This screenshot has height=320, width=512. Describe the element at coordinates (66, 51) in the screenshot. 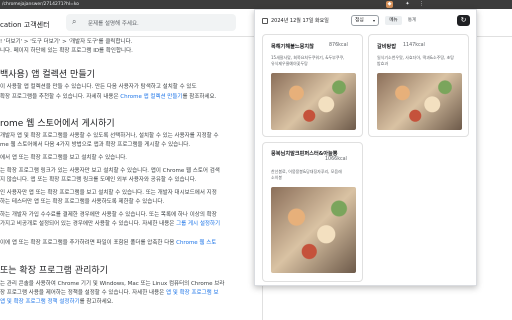

I see `article-line: 니다. 페이지 하단에 있는 확장 프로그램 ID를 확인합니다.` at that location.